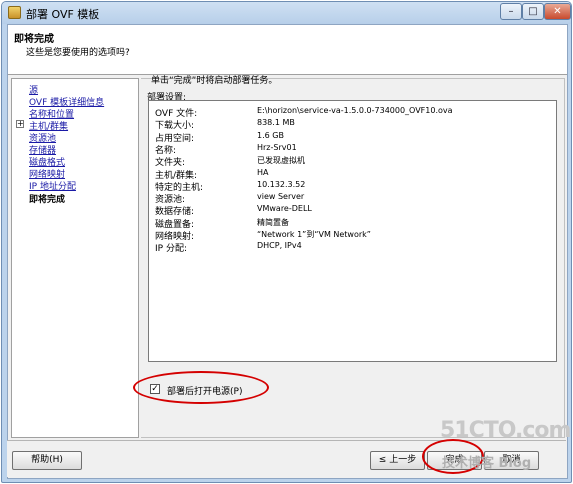 This screenshot has height=484, width=573. I want to click on page-subtitle: 这些是您要使用的选项吗?, so click(78, 53).